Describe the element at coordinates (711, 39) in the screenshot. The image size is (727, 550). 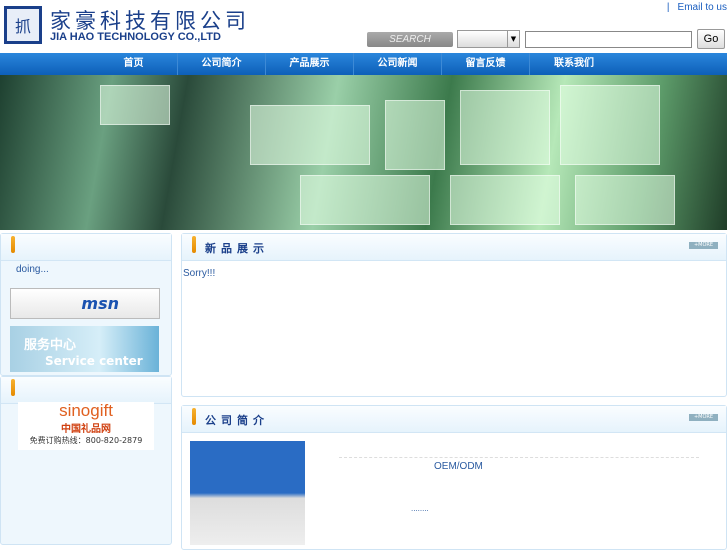
I see `go-button: Go` at that location.